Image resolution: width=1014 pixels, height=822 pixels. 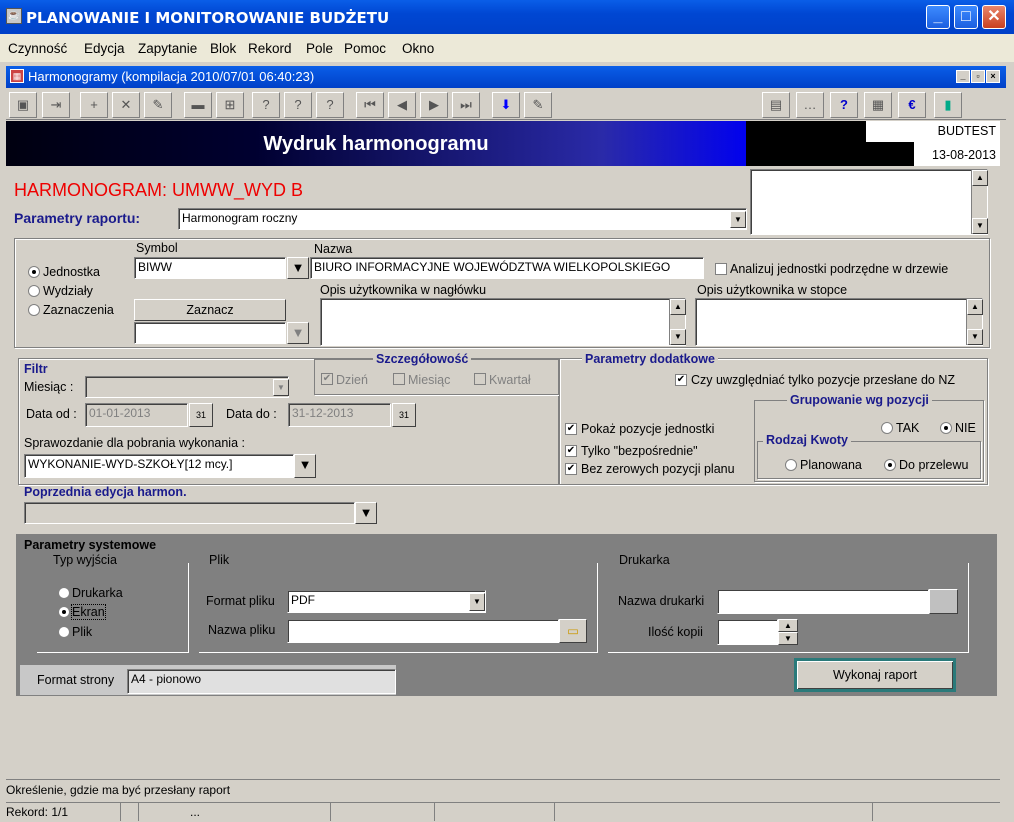 What do you see at coordinates (878, 105) in the screenshot?
I see `calculator-icon: ▦` at bounding box center [878, 105].